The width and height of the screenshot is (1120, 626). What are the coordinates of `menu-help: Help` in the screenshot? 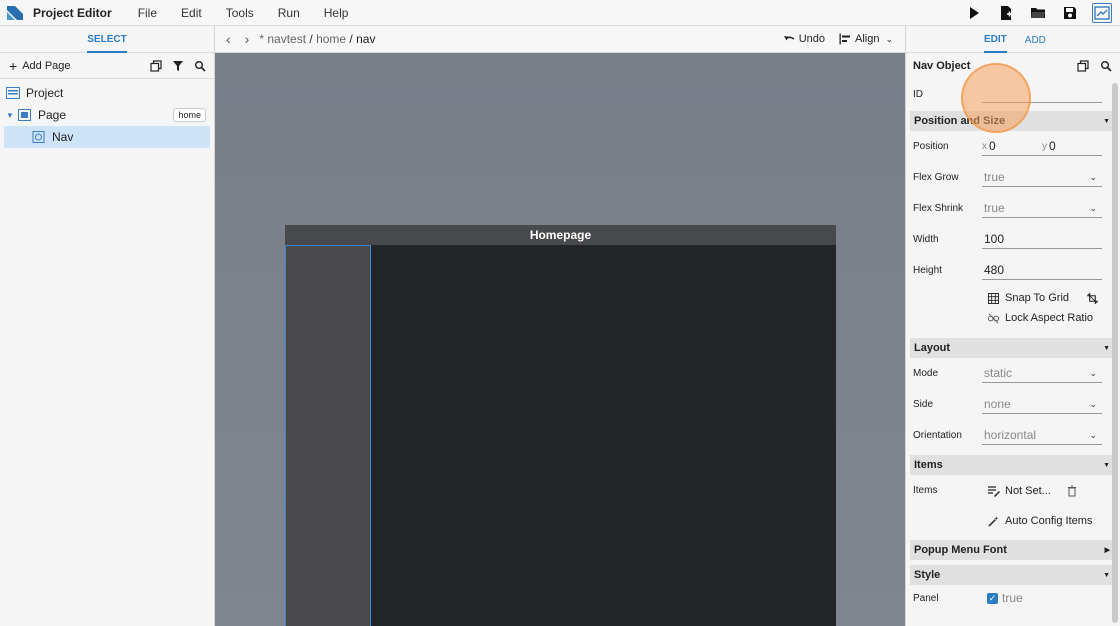 It's located at (336, 13).